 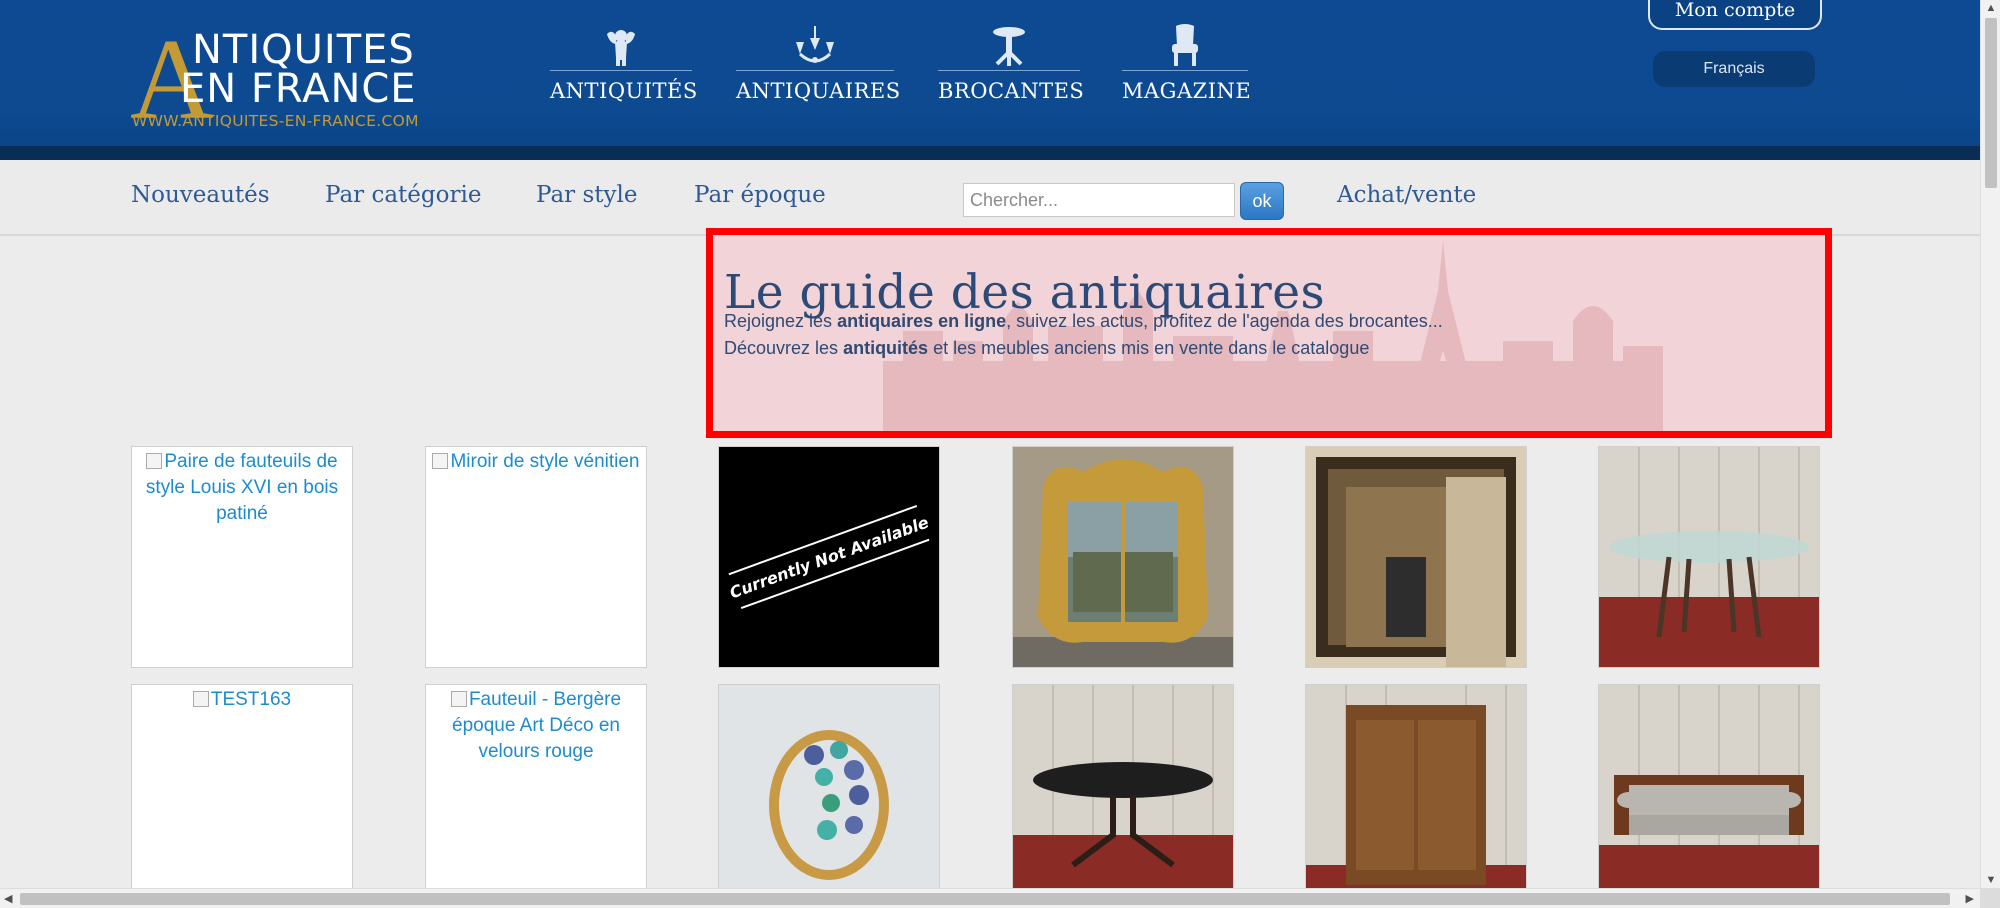 What do you see at coordinates (242, 699) in the screenshot?
I see `product-image-alt: TEST163` at bounding box center [242, 699].